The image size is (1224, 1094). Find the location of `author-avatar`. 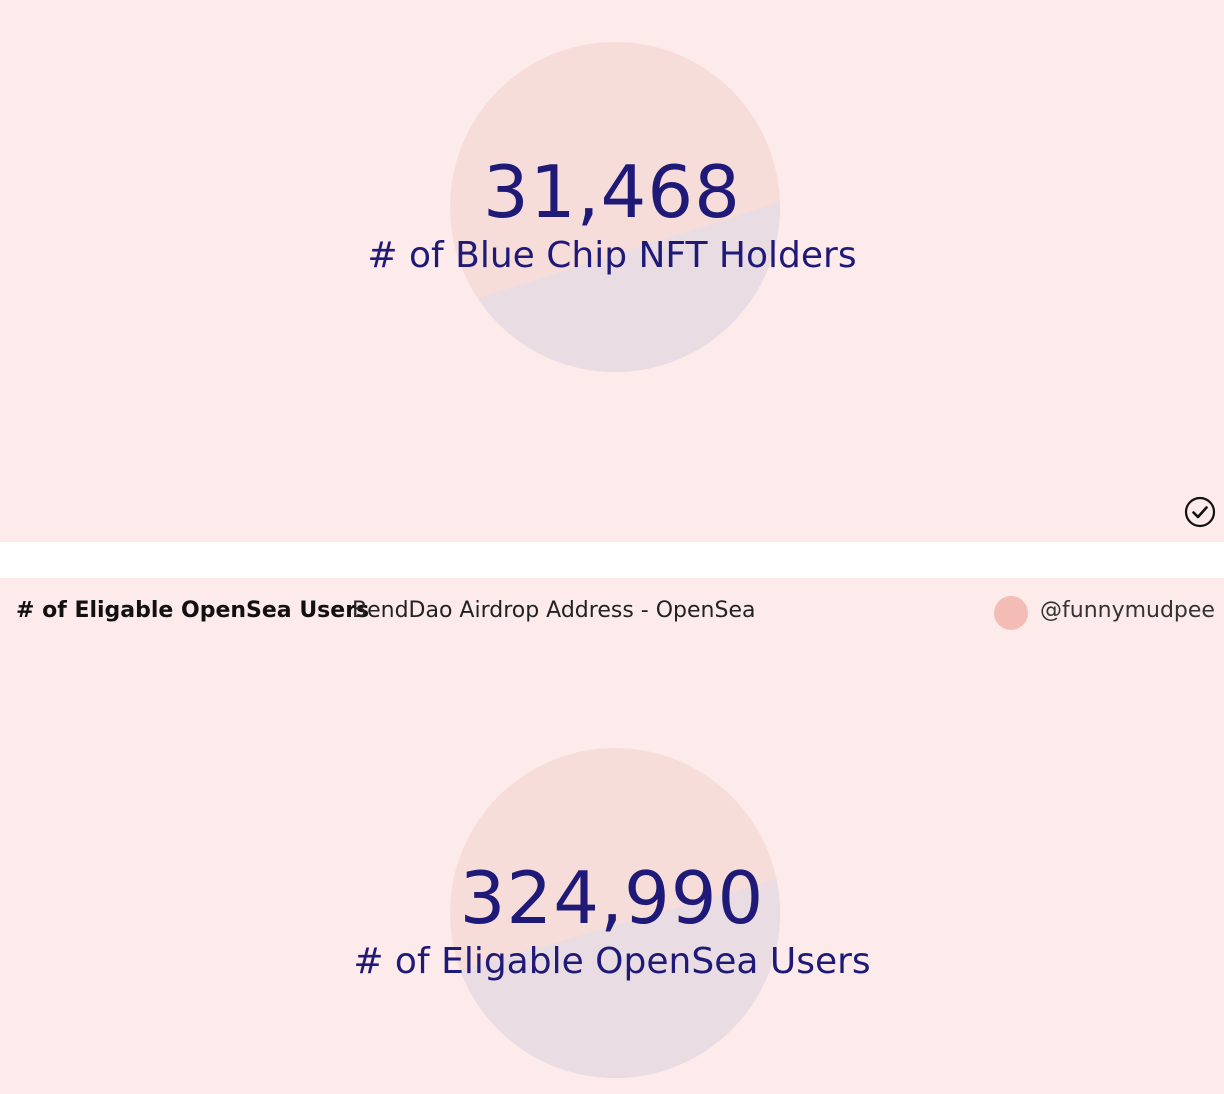

author-avatar is located at coordinates (1011, 613).